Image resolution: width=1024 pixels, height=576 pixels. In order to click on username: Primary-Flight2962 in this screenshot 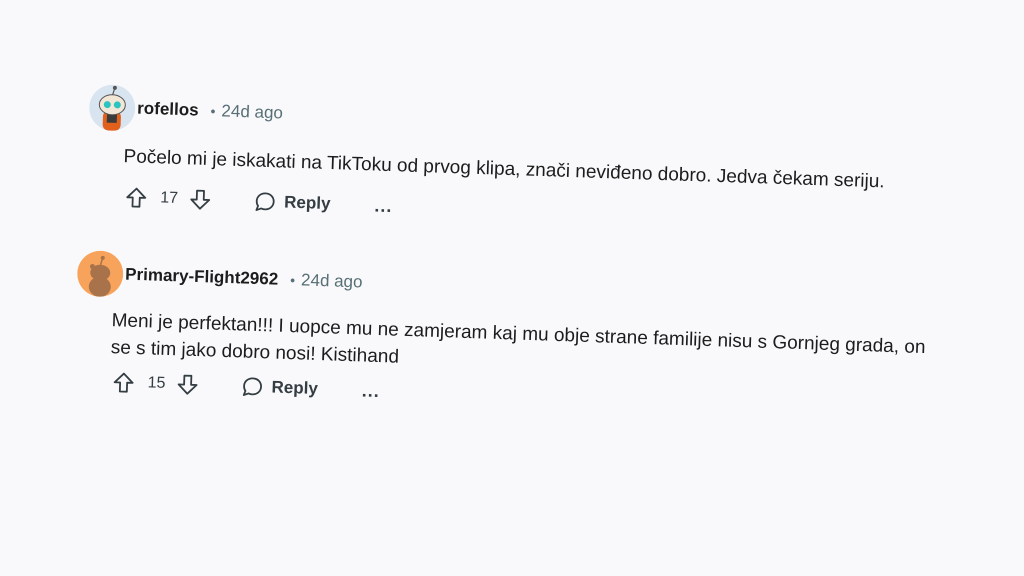, I will do `click(202, 277)`.